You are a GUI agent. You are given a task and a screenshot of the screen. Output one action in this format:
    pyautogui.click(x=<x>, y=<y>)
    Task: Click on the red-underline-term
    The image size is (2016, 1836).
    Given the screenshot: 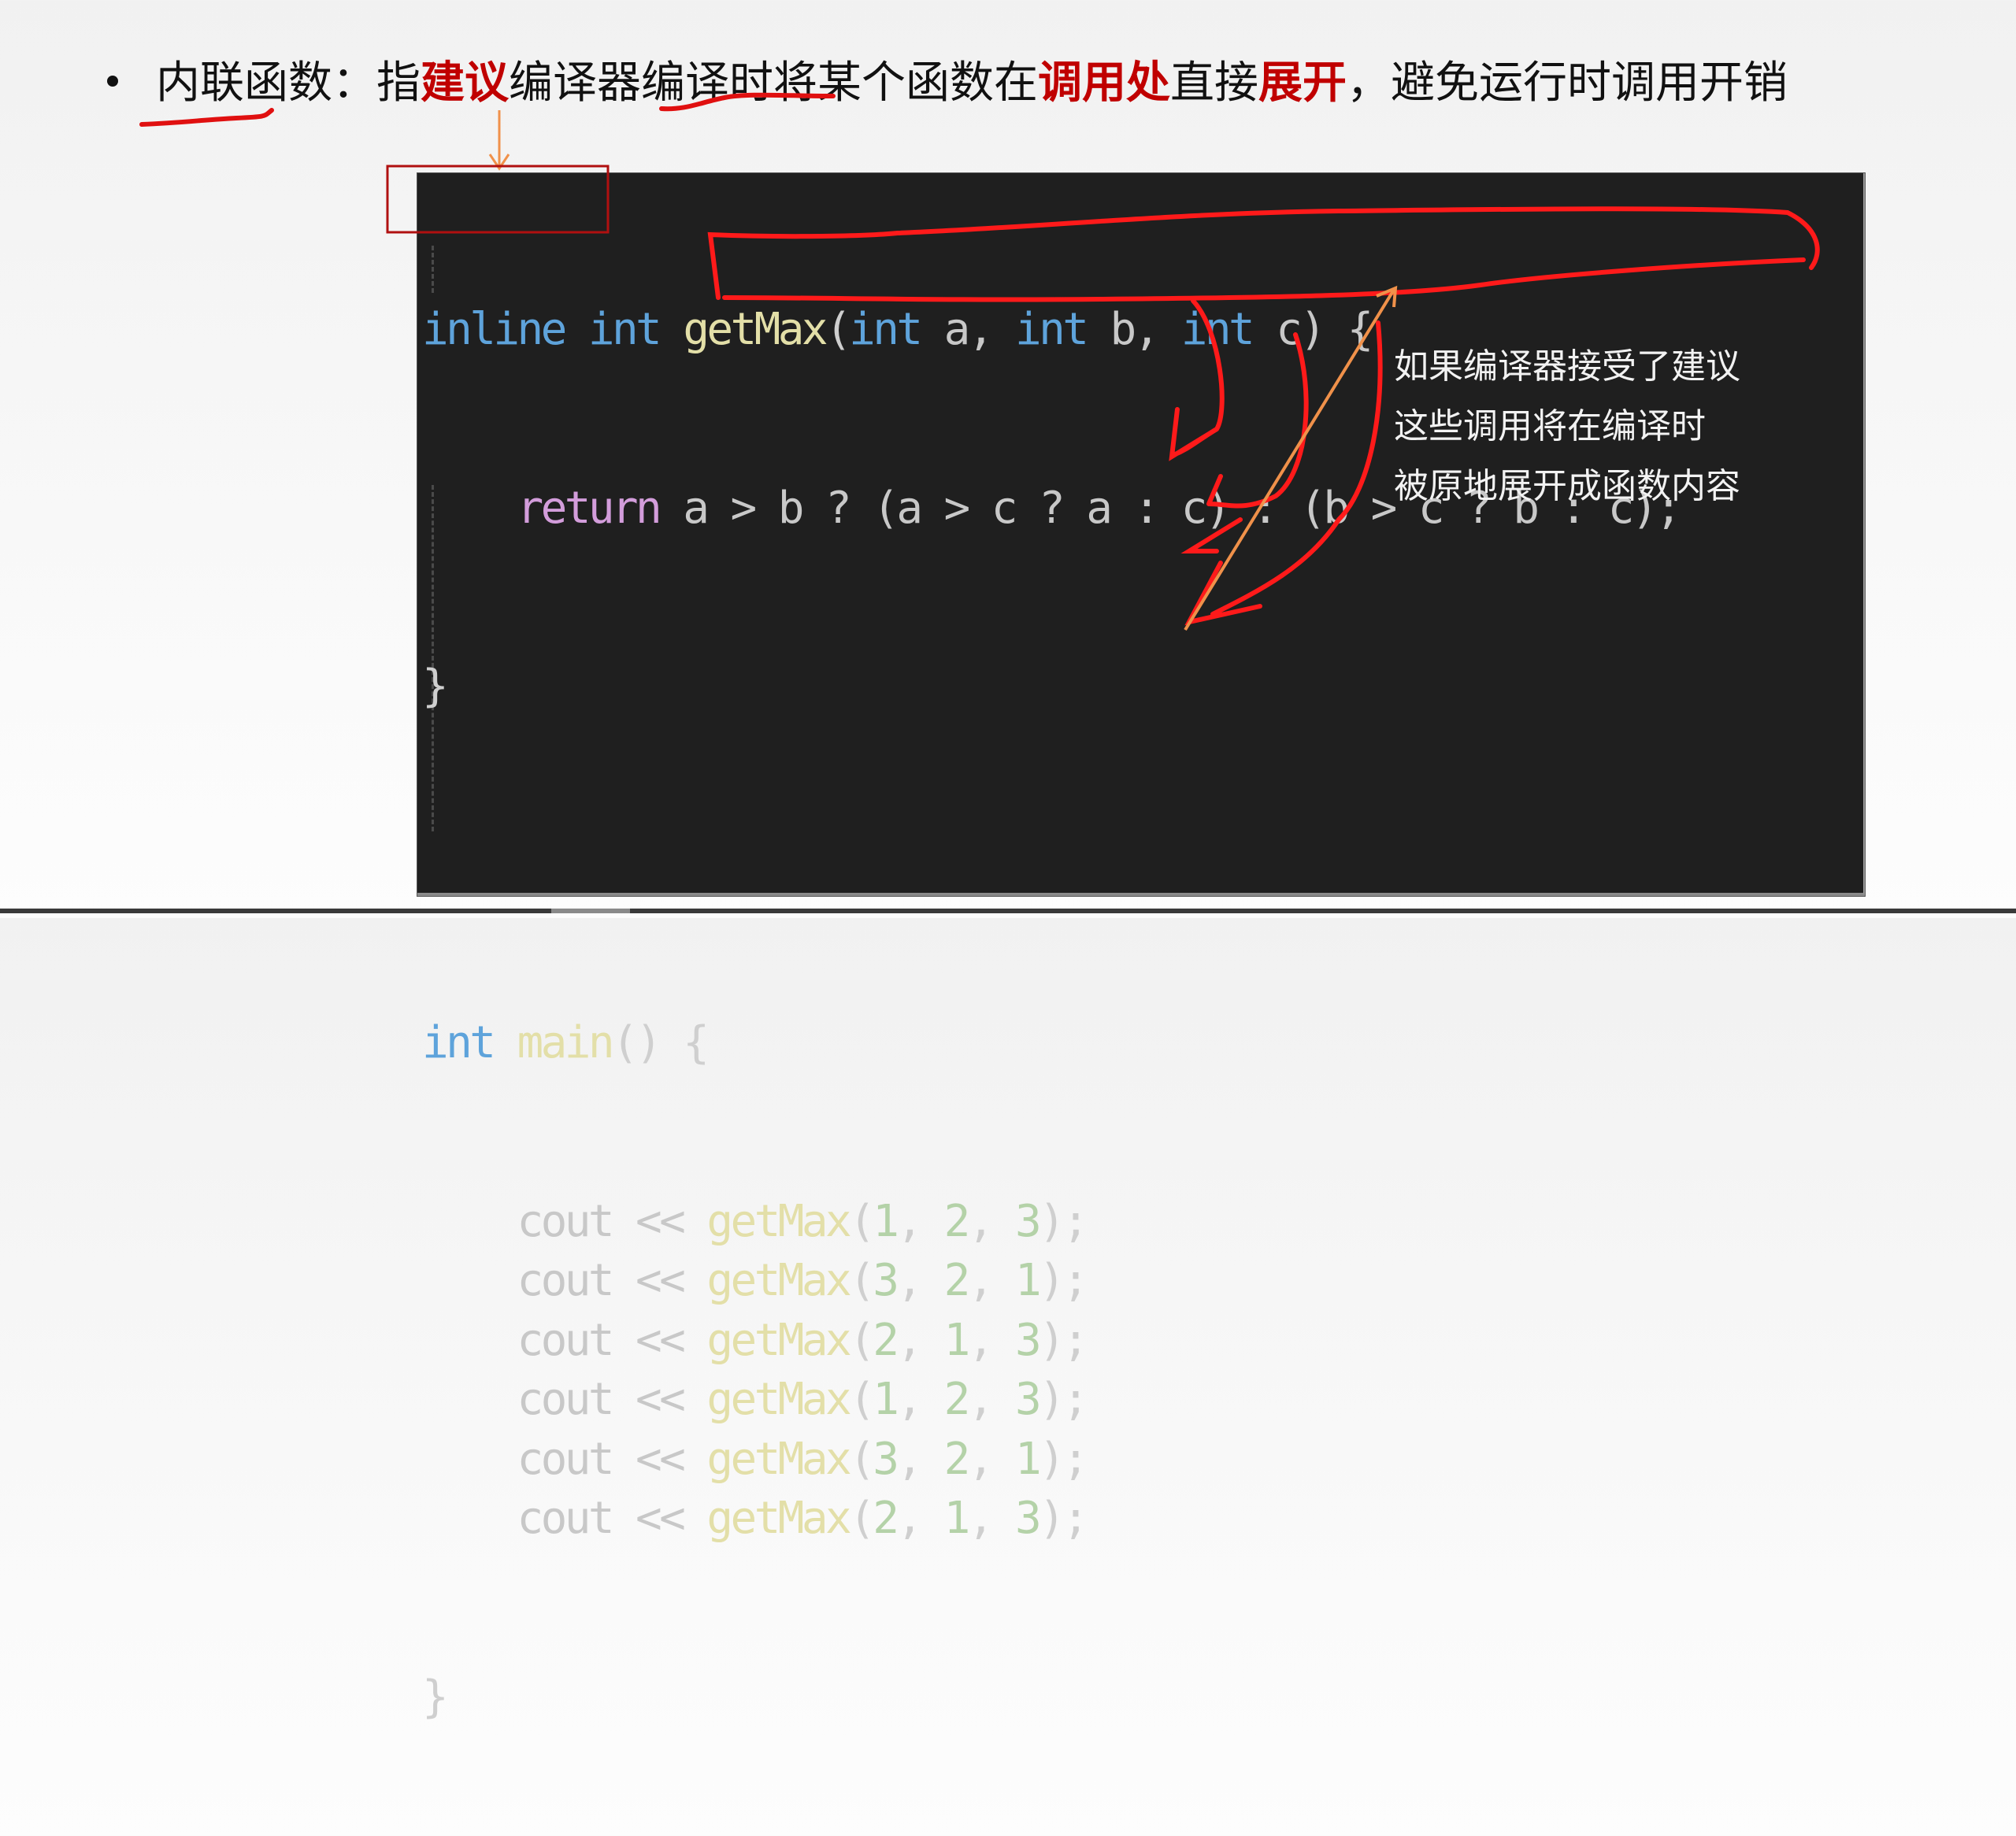 What is the action you would take?
    pyautogui.click(x=206, y=117)
    